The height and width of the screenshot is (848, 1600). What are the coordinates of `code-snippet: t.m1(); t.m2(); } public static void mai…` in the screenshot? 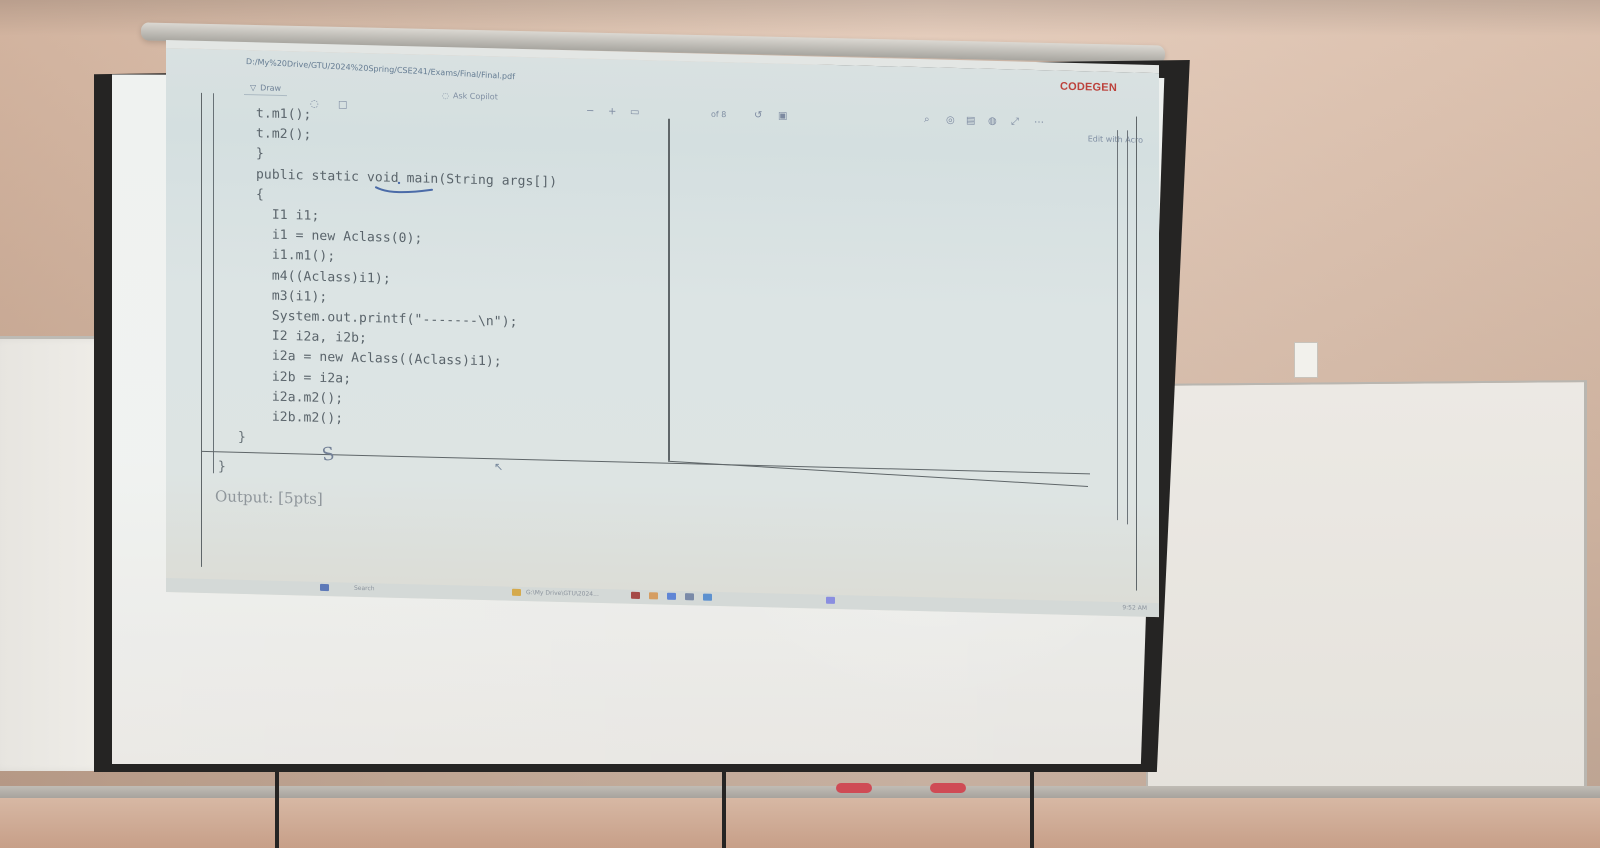 It's located at (451, 270).